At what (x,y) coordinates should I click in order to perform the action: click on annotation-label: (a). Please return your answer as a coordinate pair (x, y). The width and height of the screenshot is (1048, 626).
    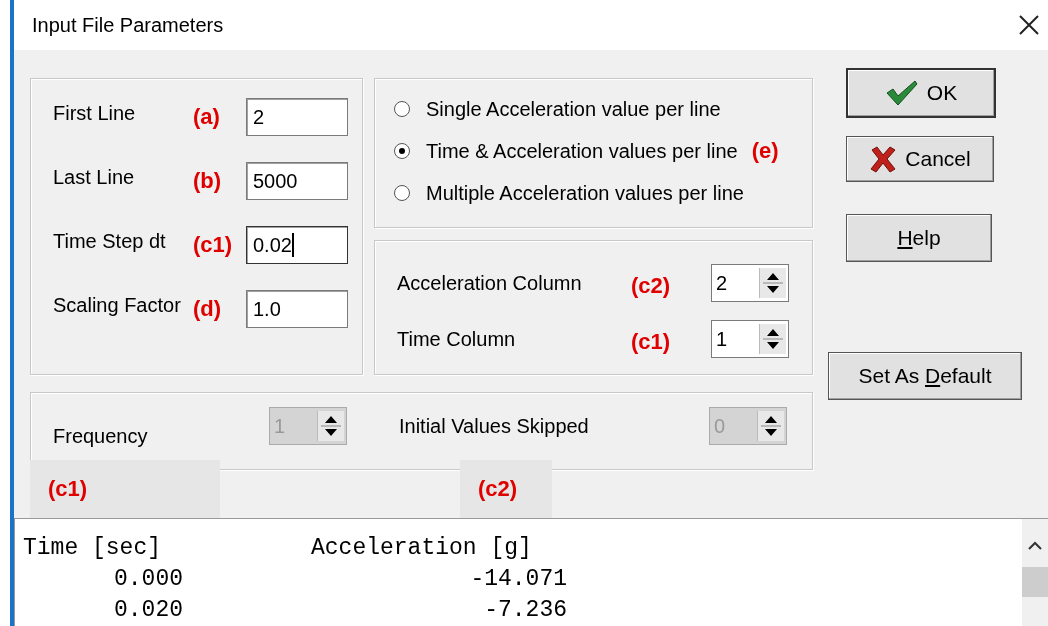
    Looking at the image, I should click on (207, 117).